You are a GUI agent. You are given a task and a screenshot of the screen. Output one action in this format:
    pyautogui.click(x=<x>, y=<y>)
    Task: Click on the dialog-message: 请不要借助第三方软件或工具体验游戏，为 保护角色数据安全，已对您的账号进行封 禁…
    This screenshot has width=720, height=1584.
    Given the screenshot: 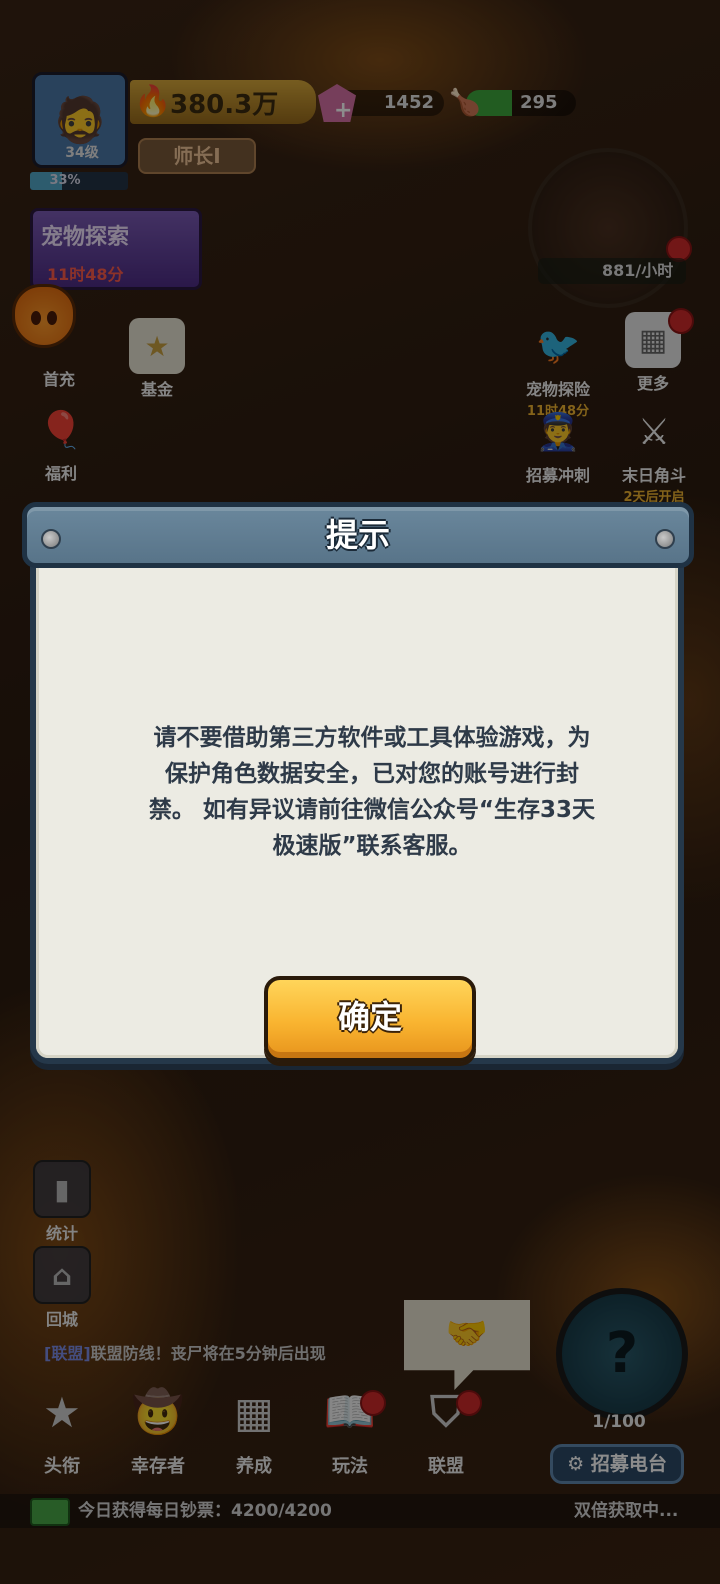 What is the action you would take?
    pyautogui.click(x=372, y=792)
    